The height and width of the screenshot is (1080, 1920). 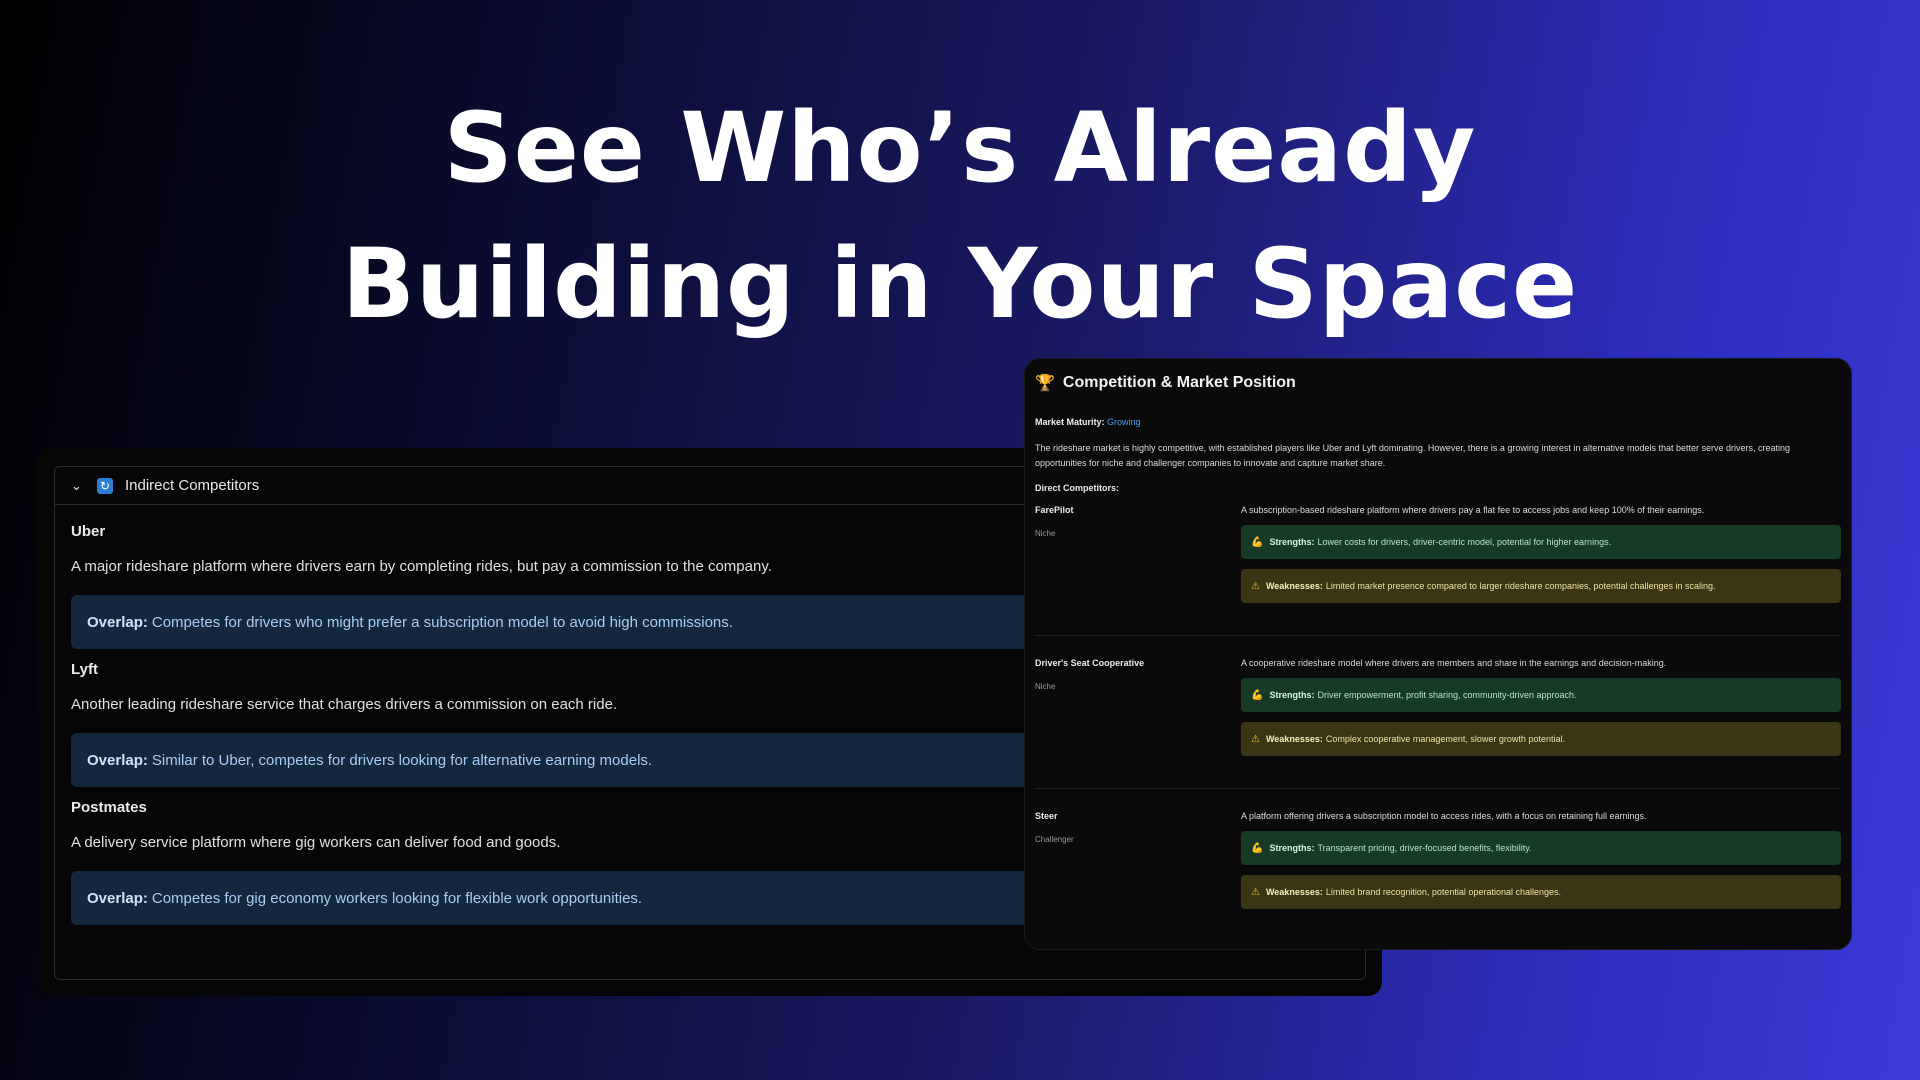 I want to click on direct-competitor-name: Driver's Seat Cooperative, so click(x=1090, y=663).